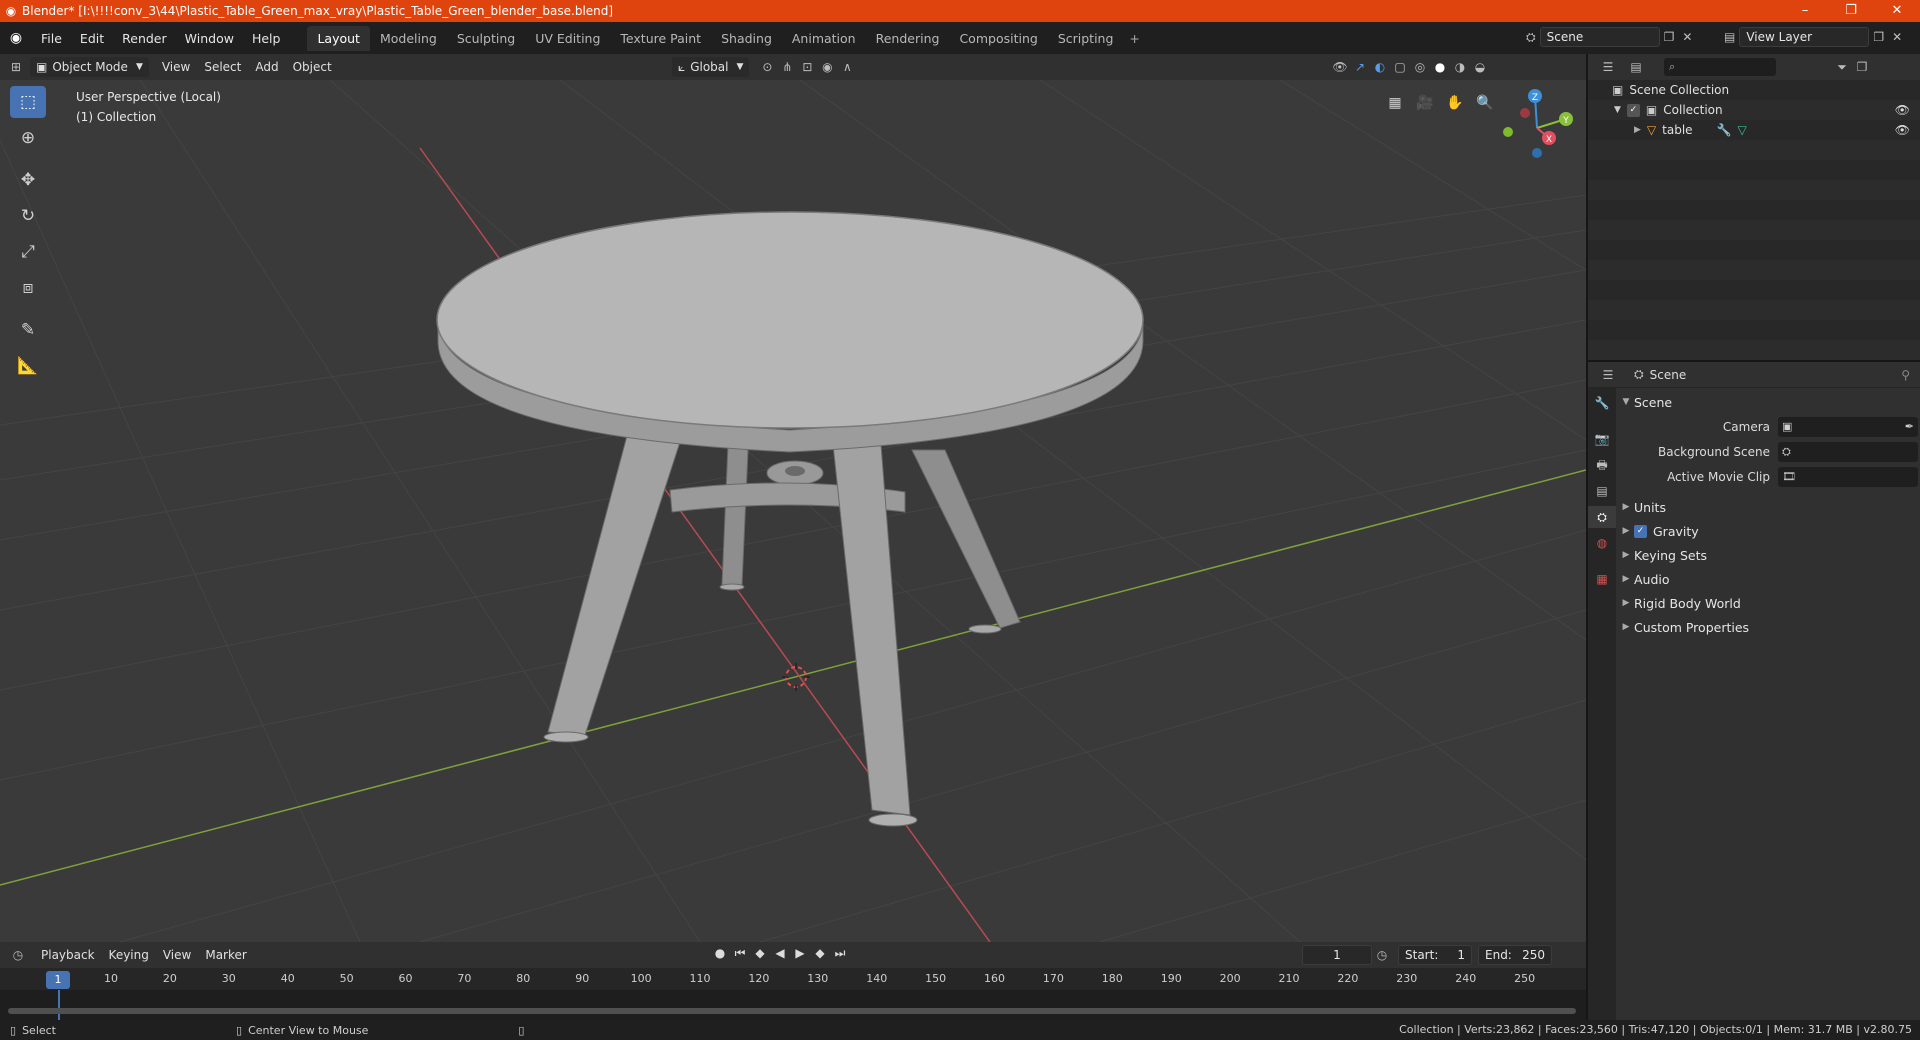  What do you see at coordinates (1905, 375) in the screenshot?
I see `pin-icon: ⚲` at bounding box center [1905, 375].